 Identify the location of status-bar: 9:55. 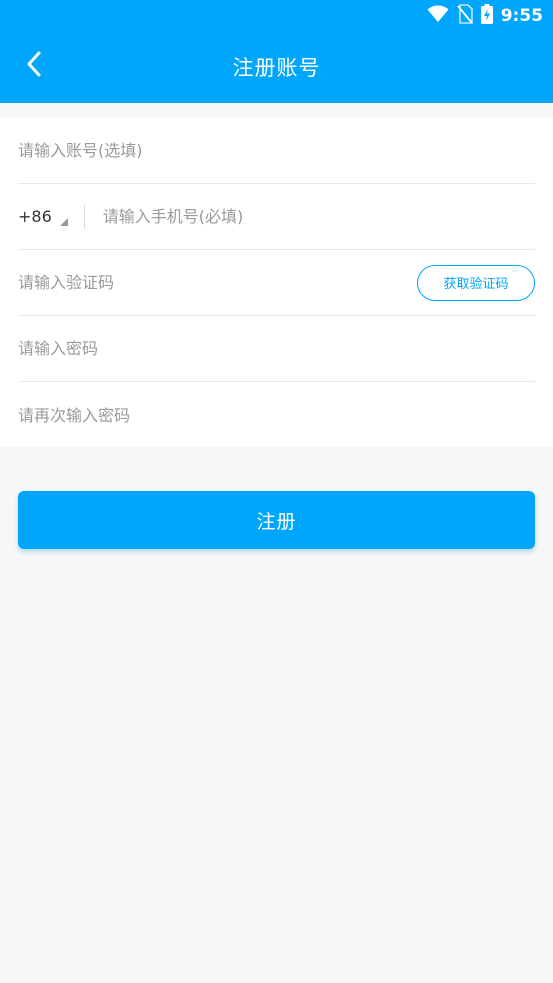
(276, 16).